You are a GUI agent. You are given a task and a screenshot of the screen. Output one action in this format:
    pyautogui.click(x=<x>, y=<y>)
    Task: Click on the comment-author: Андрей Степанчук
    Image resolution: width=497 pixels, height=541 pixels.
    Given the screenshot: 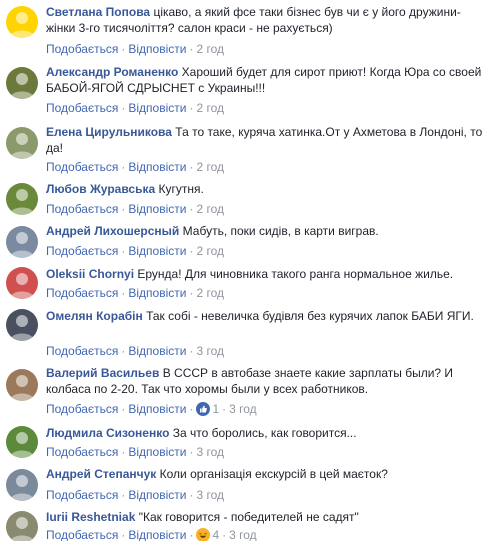 What is the action you would take?
    pyautogui.click(x=101, y=474)
    